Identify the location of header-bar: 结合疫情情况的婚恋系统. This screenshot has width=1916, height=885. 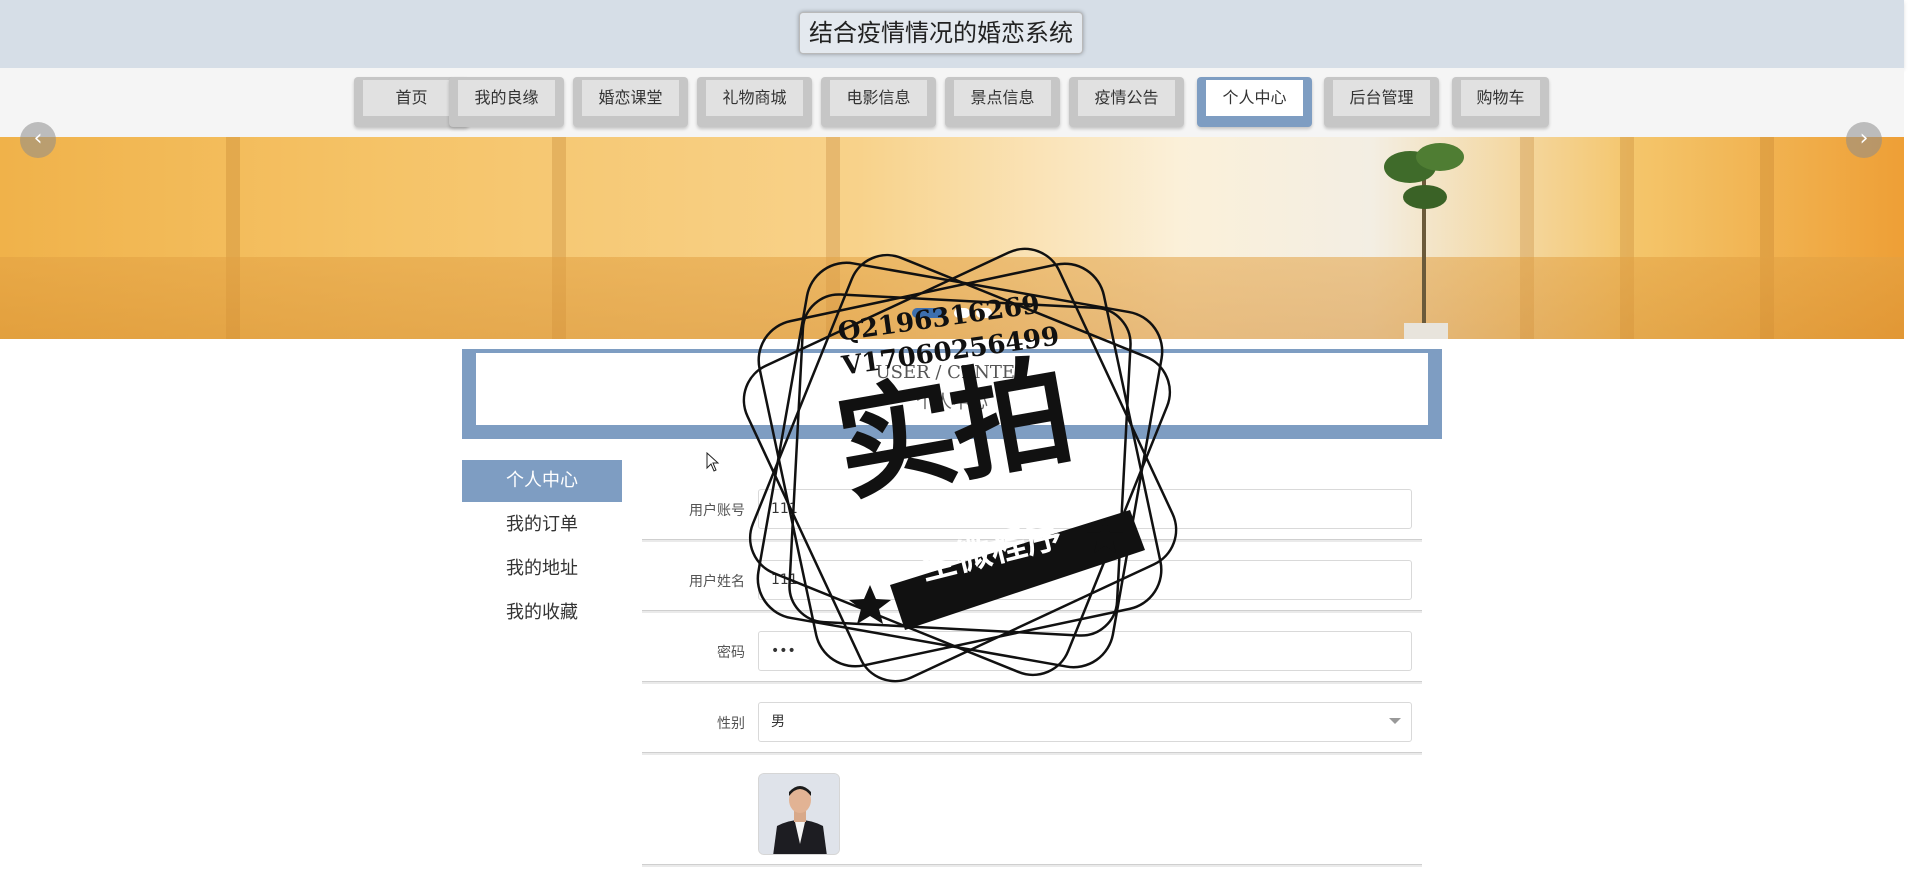
(952, 34).